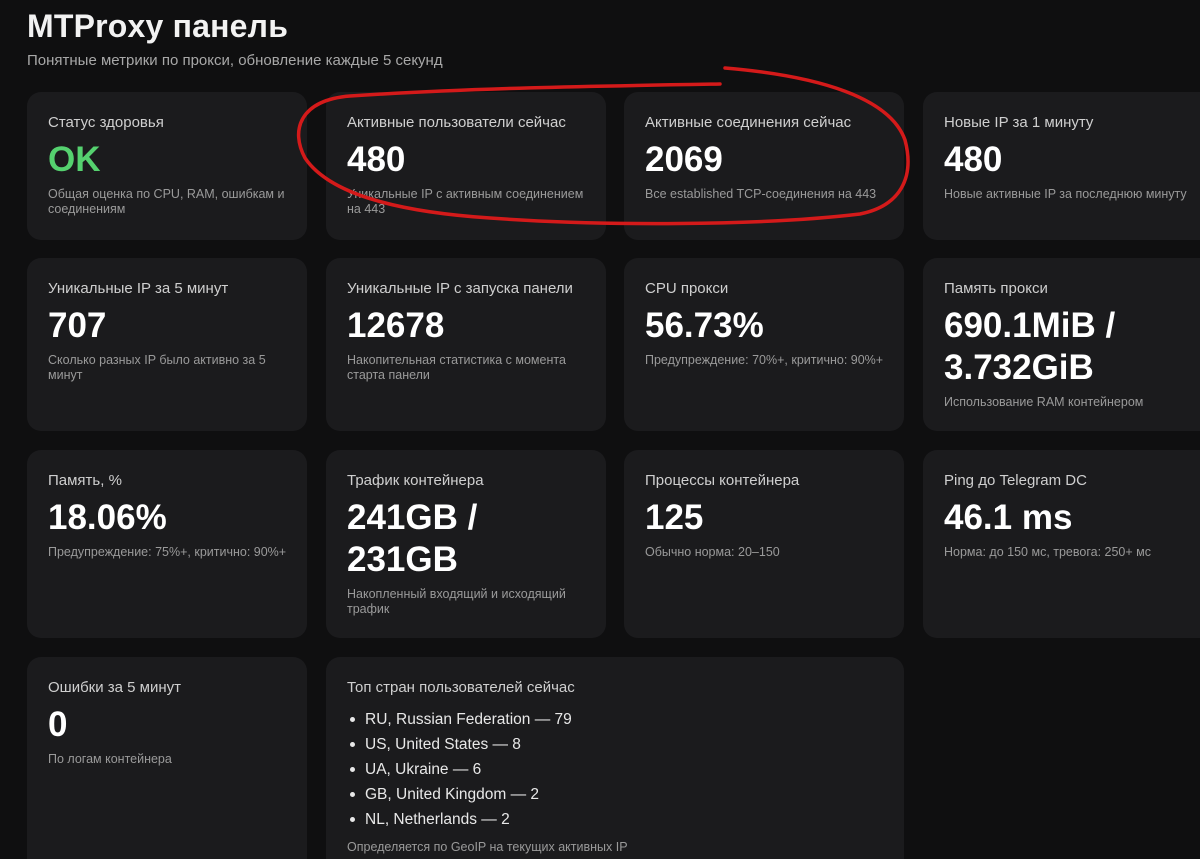  Describe the element at coordinates (1047, 552) in the screenshot. I see `card-hint: Норма: до 150 мс, тревога: 250+ мс` at that location.